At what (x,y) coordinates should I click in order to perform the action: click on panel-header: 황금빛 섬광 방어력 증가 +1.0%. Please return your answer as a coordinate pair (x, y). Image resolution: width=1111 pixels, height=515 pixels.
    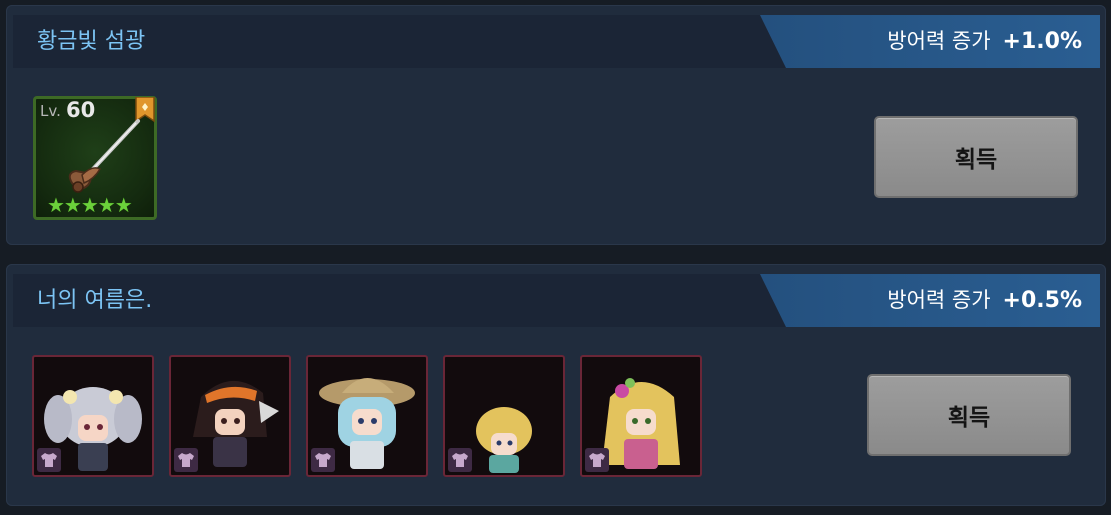
    Looking at the image, I should click on (556, 41).